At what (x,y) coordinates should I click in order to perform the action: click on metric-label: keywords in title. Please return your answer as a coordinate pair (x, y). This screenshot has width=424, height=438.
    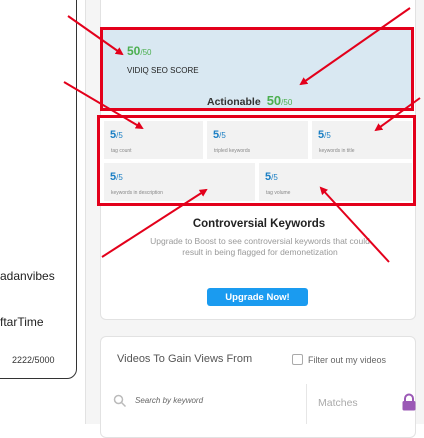
    Looking at the image, I should click on (337, 151).